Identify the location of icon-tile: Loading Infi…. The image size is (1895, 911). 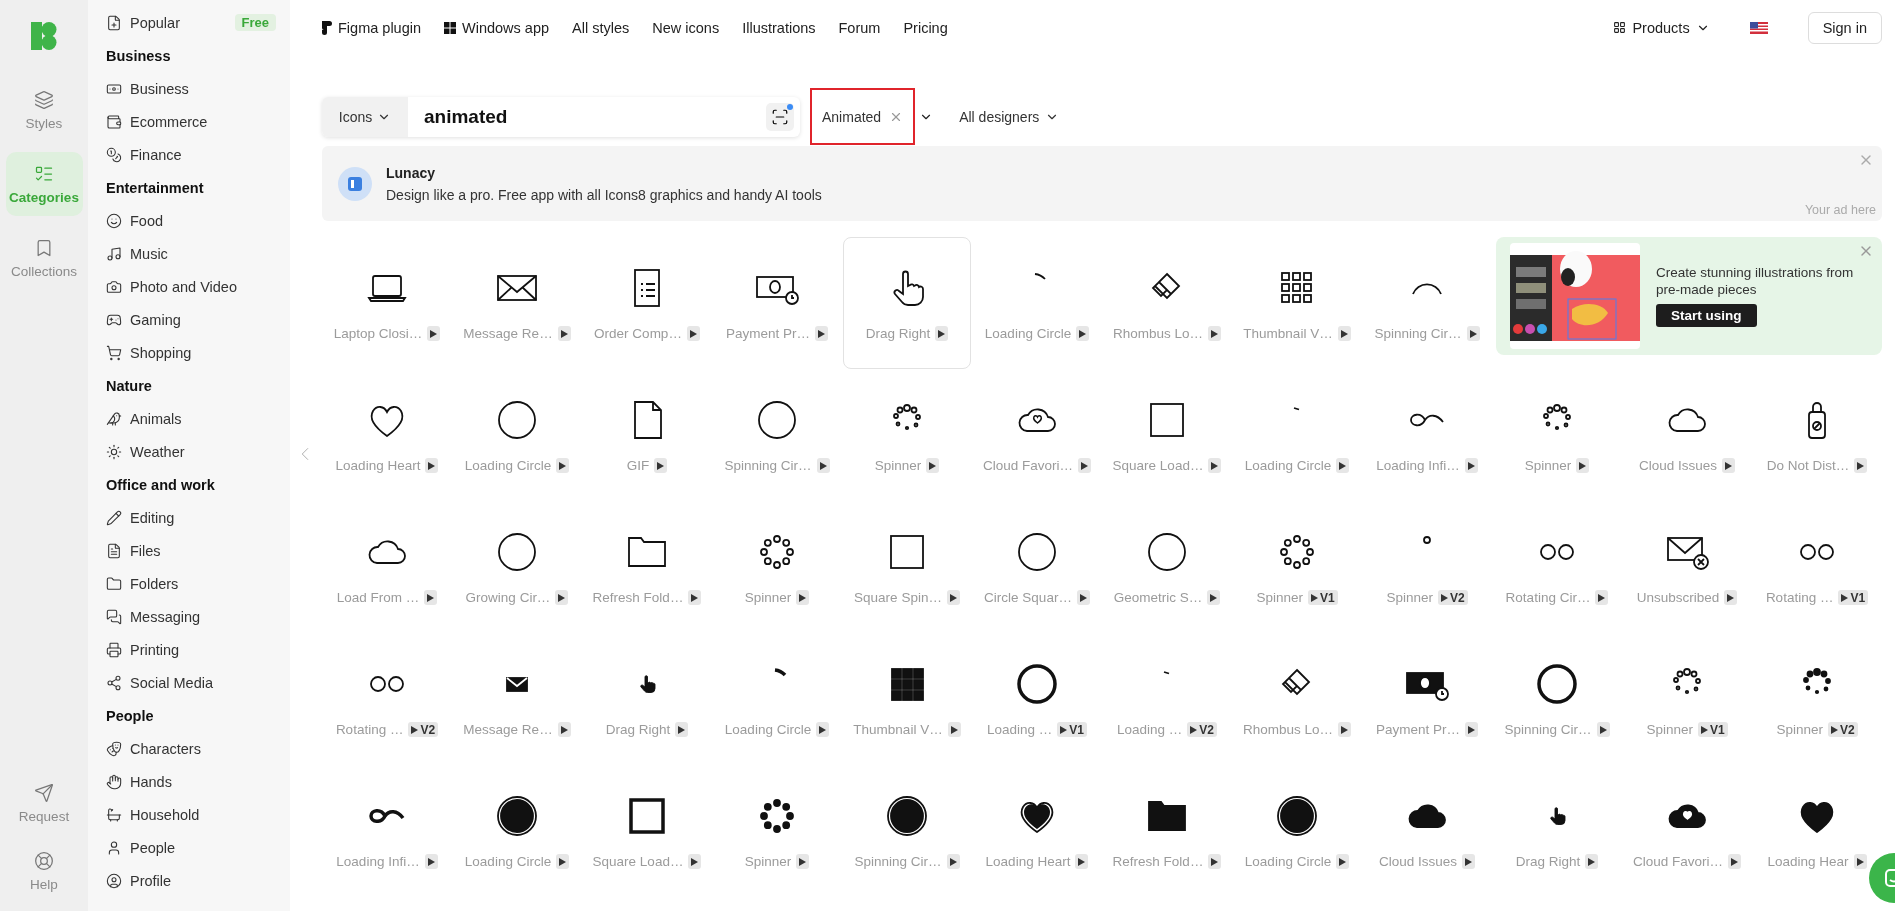
(387, 831).